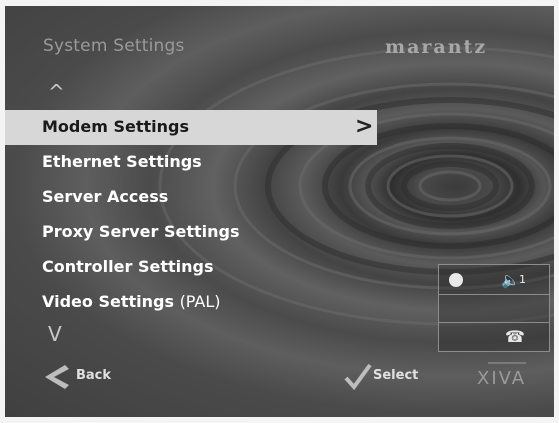 This screenshot has height=423, width=559. I want to click on xiva-logo: XIVA, so click(502, 378).